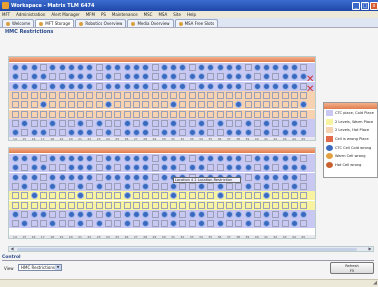  Describe the element at coordinates (101, 23) in the screenshot. I see `tab-robotics-overview: Robotics Overview` at that location.